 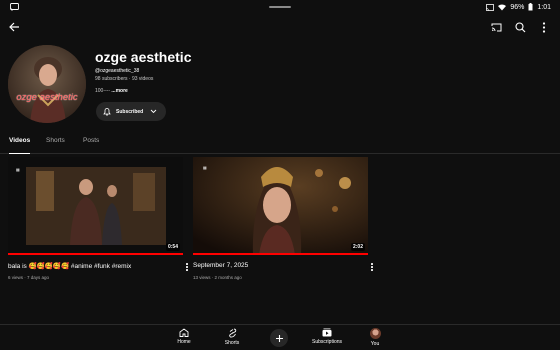 I want to click on nav-you: You, so click(x=375, y=337).